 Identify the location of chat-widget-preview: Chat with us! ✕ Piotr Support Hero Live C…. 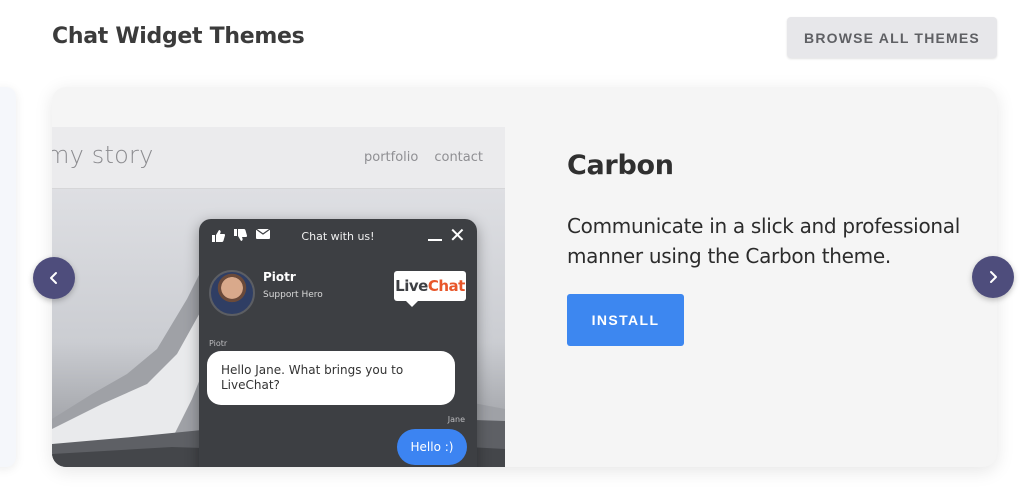
(338, 343).